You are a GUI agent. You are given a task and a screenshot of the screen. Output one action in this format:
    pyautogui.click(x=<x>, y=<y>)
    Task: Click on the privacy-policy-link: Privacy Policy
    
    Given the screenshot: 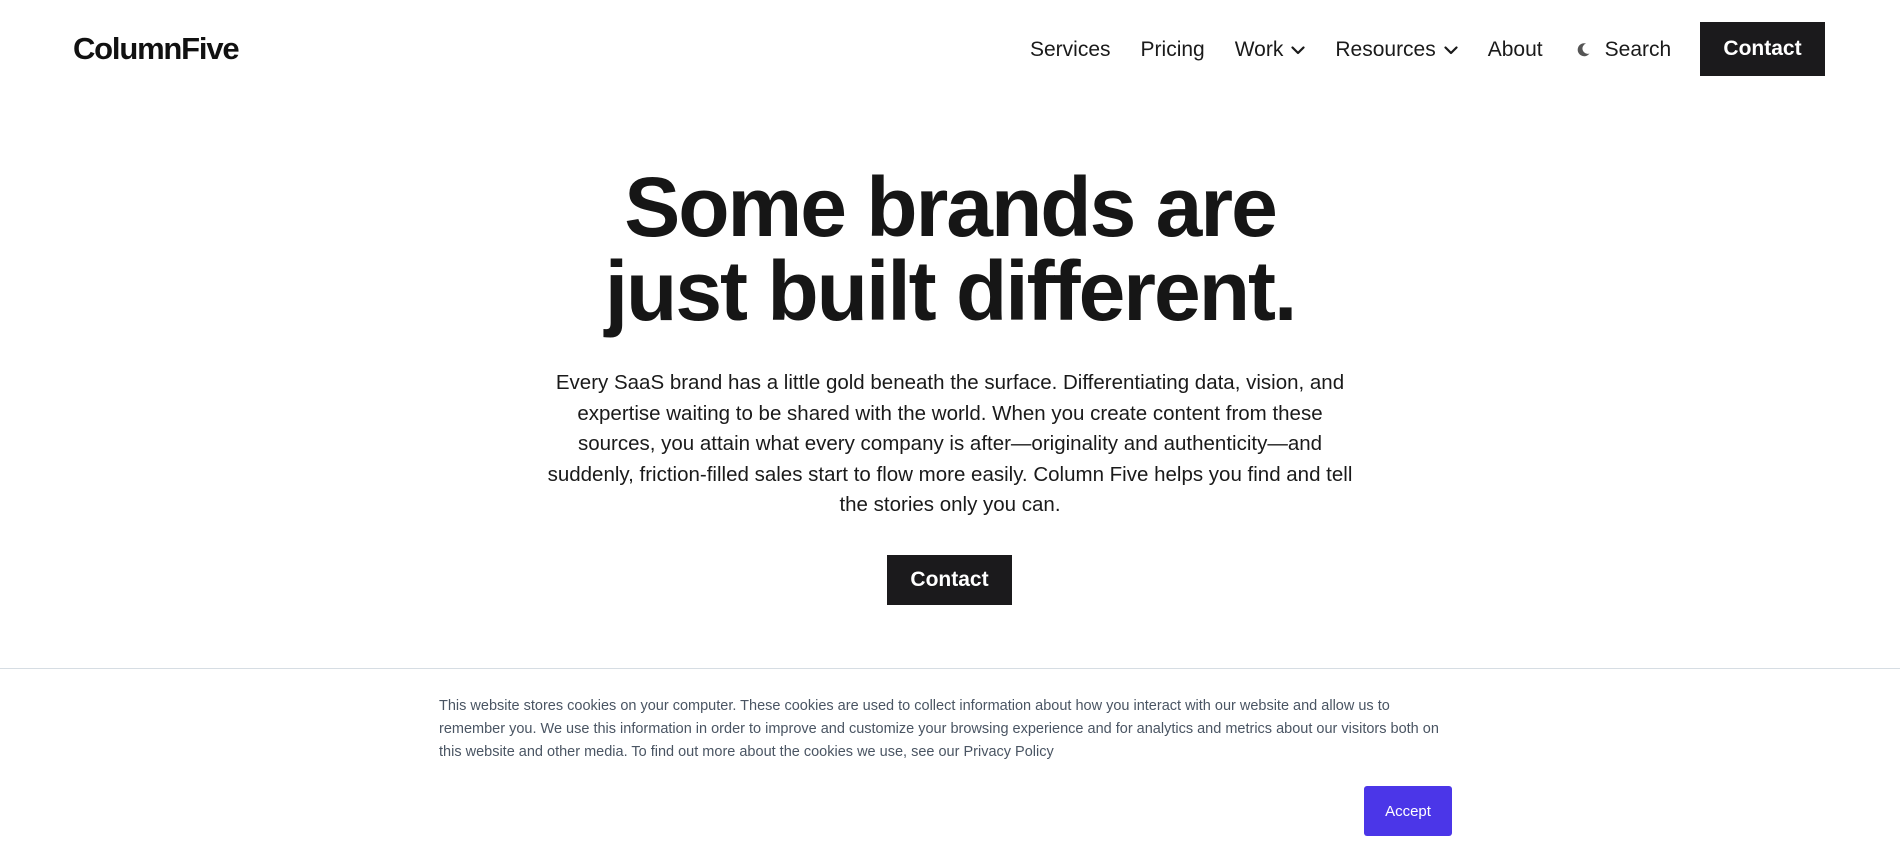 What is the action you would take?
    pyautogui.click(x=1008, y=752)
    